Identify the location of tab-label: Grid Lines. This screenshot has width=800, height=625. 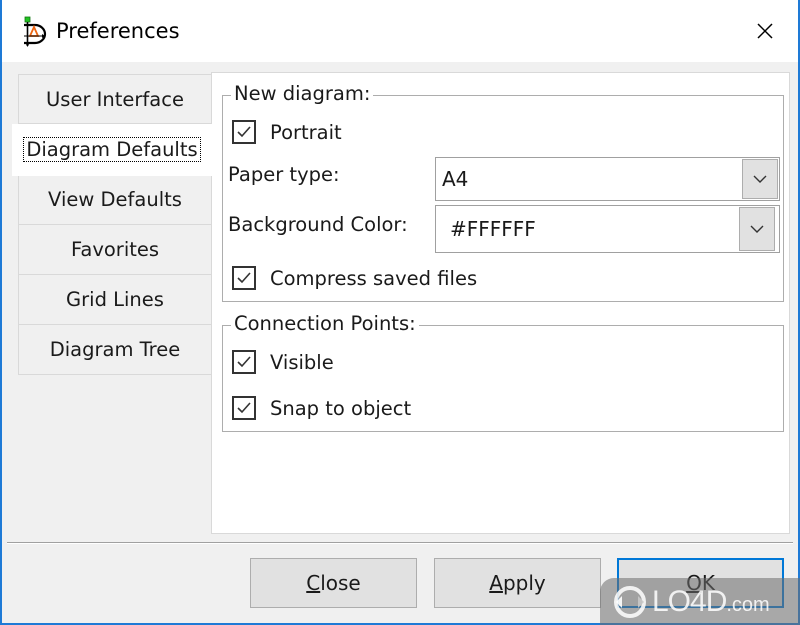
(115, 299).